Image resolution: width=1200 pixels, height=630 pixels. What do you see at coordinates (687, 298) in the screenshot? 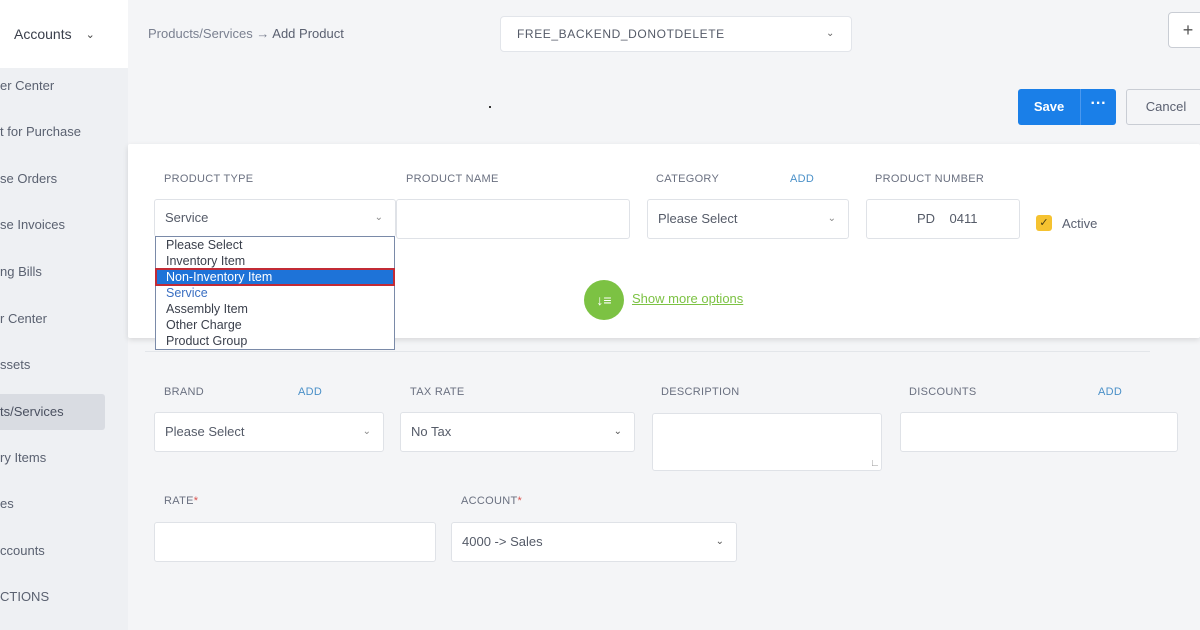
I see `show-more-options-link: Show more options` at bounding box center [687, 298].